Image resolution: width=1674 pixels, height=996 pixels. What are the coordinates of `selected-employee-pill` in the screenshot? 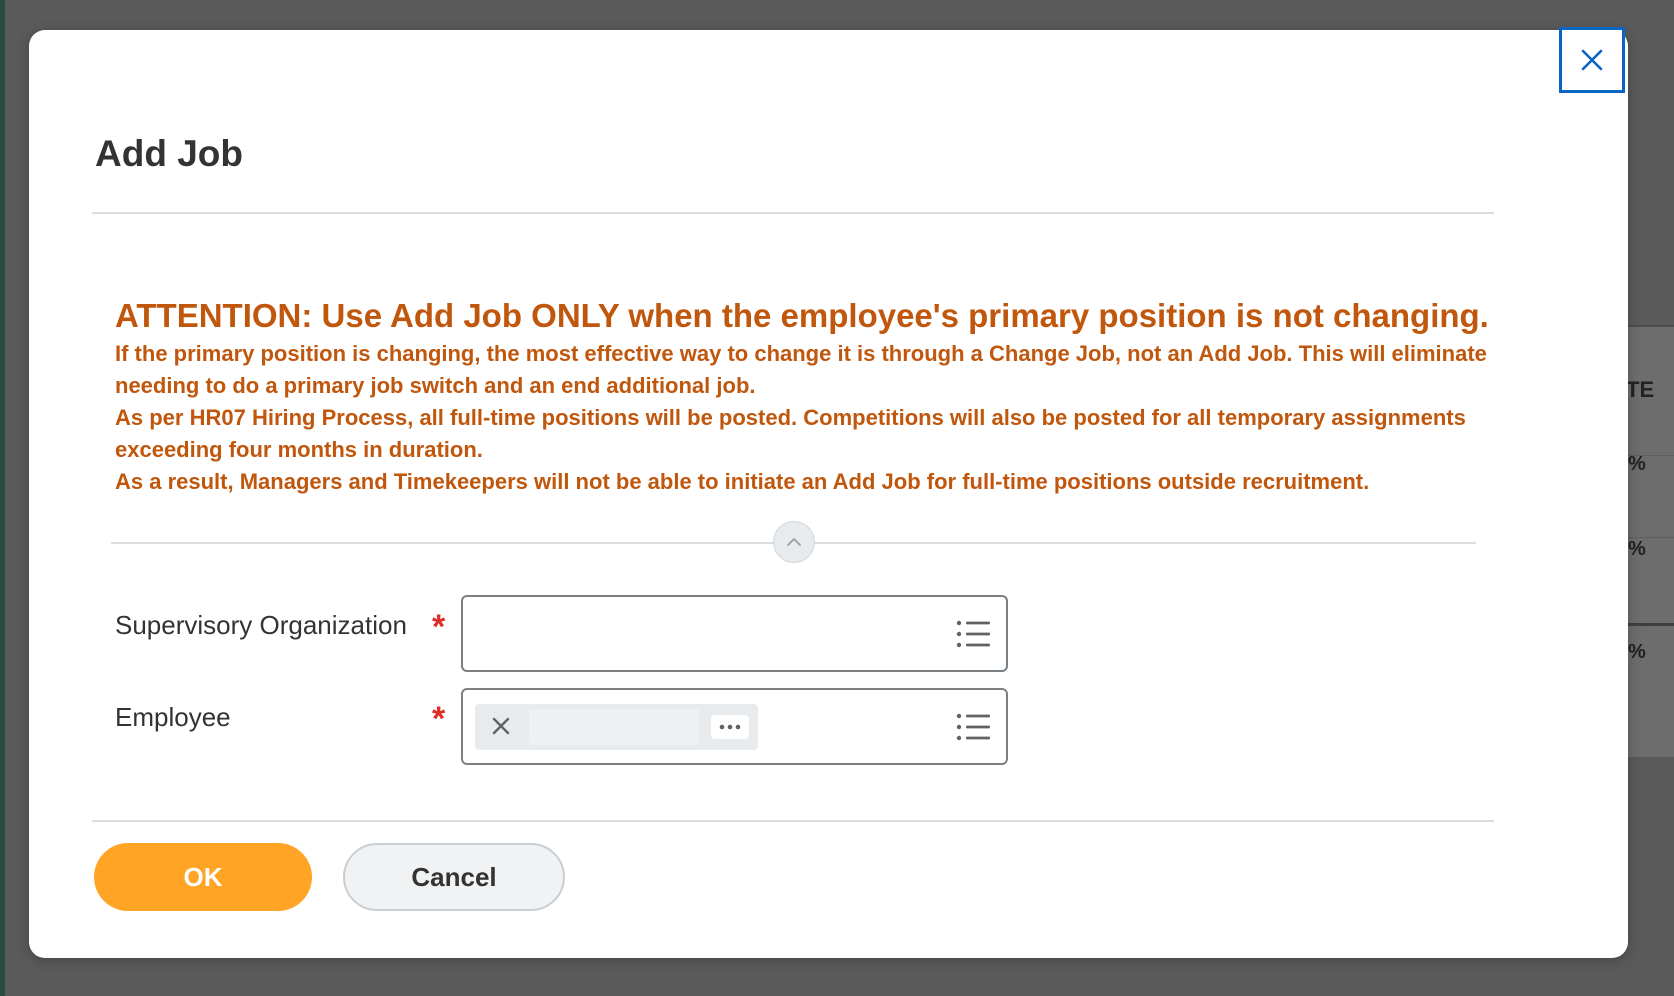 It's located at (616, 727).